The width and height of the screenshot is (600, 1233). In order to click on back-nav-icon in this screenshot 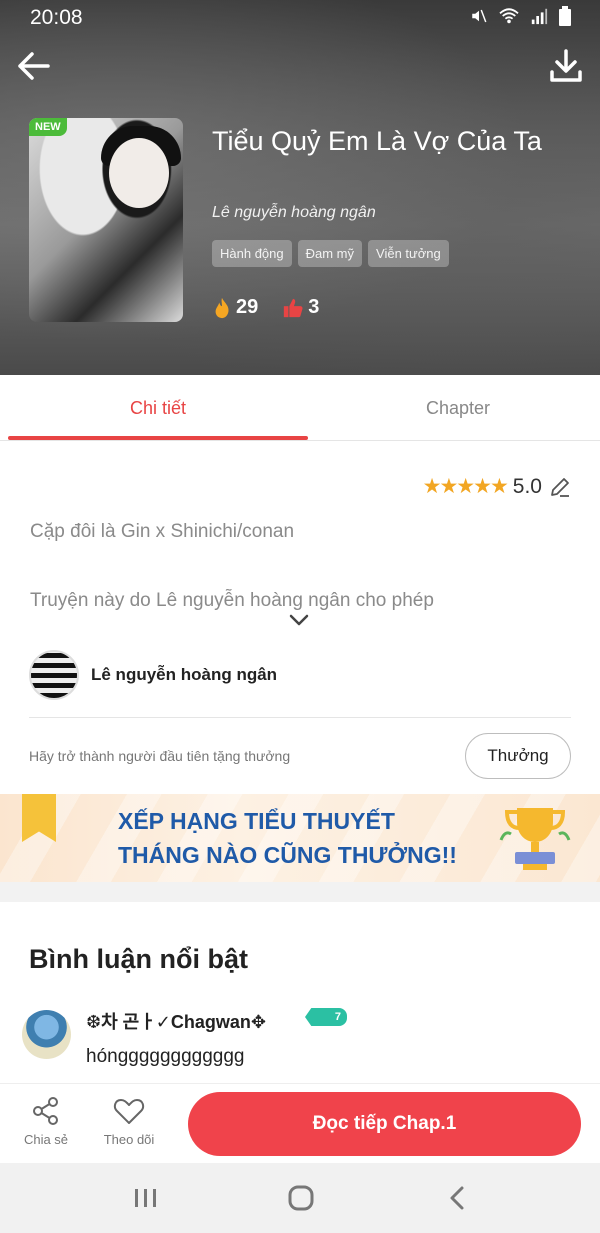, I will do `click(458, 1198)`.